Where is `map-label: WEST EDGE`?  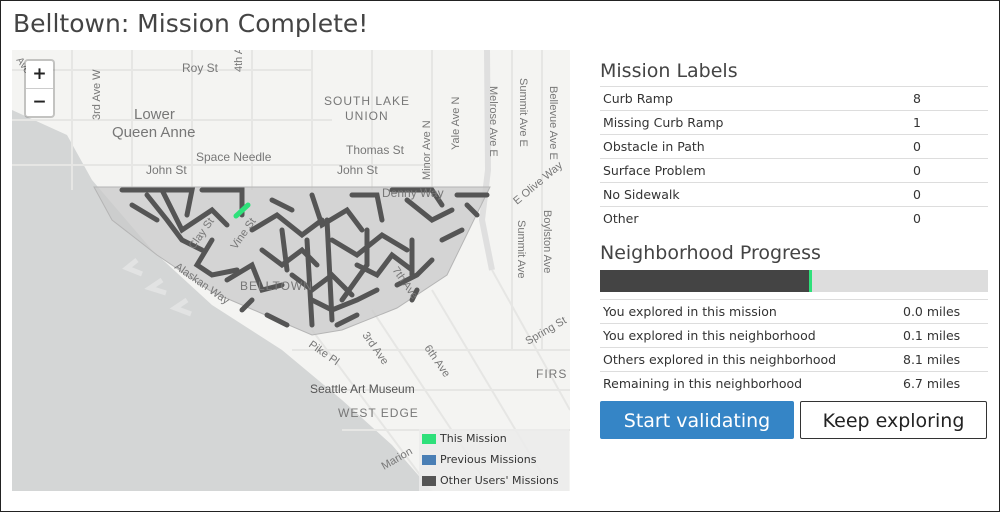
map-label: WEST EDGE is located at coordinates (378, 413).